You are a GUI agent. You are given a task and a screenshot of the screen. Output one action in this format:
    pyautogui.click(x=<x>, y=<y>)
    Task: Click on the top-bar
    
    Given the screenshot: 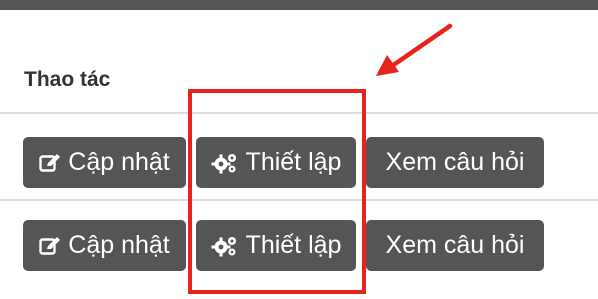 What is the action you would take?
    pyautogui.click(x=299, y=5)
    